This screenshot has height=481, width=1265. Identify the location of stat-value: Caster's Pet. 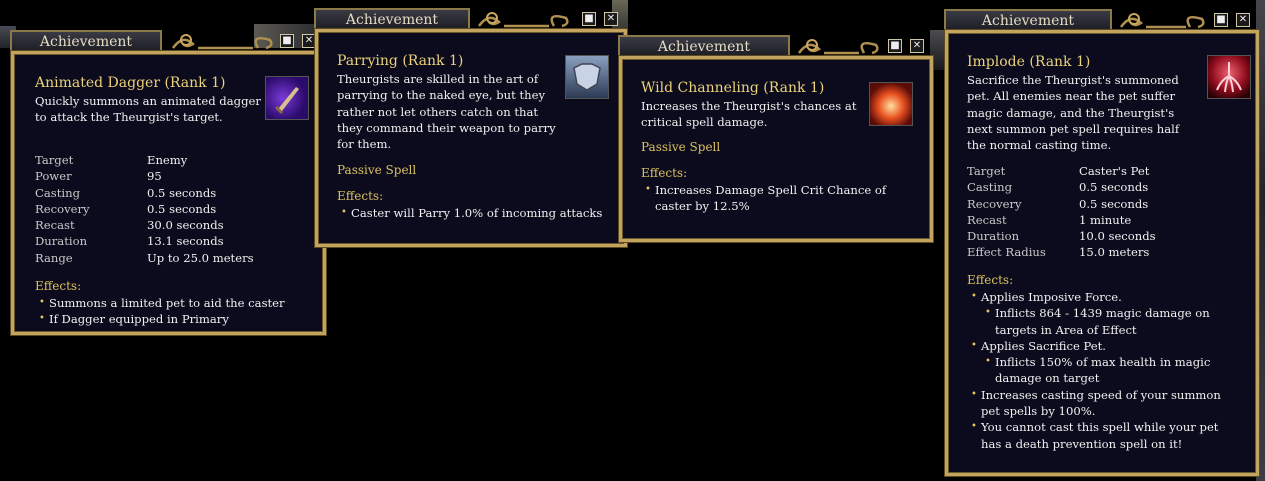
(1114, 171).